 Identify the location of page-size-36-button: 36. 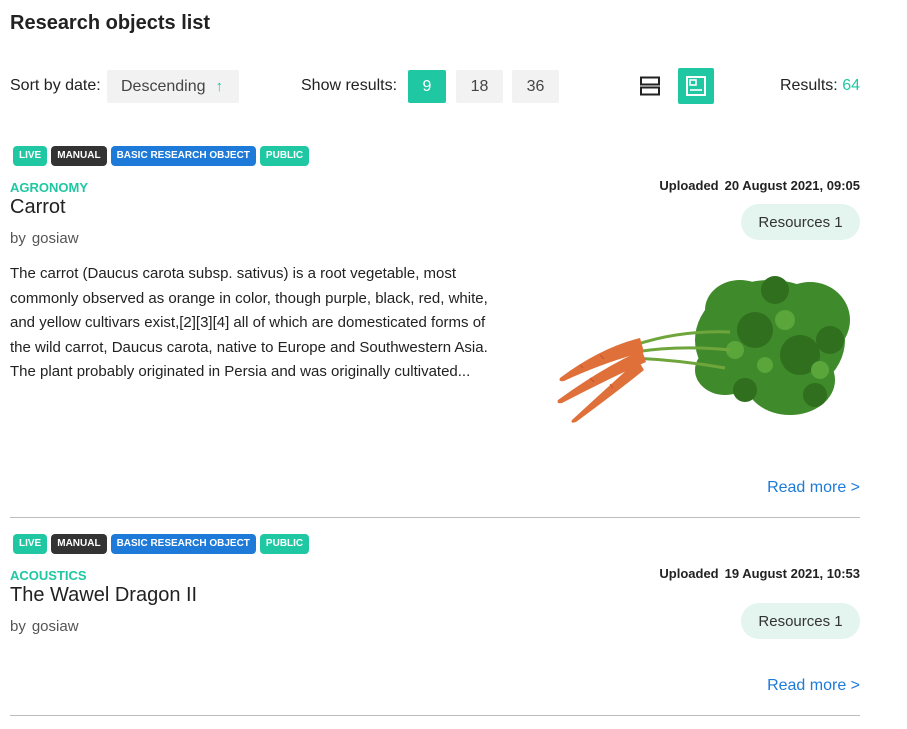
(535, 86).